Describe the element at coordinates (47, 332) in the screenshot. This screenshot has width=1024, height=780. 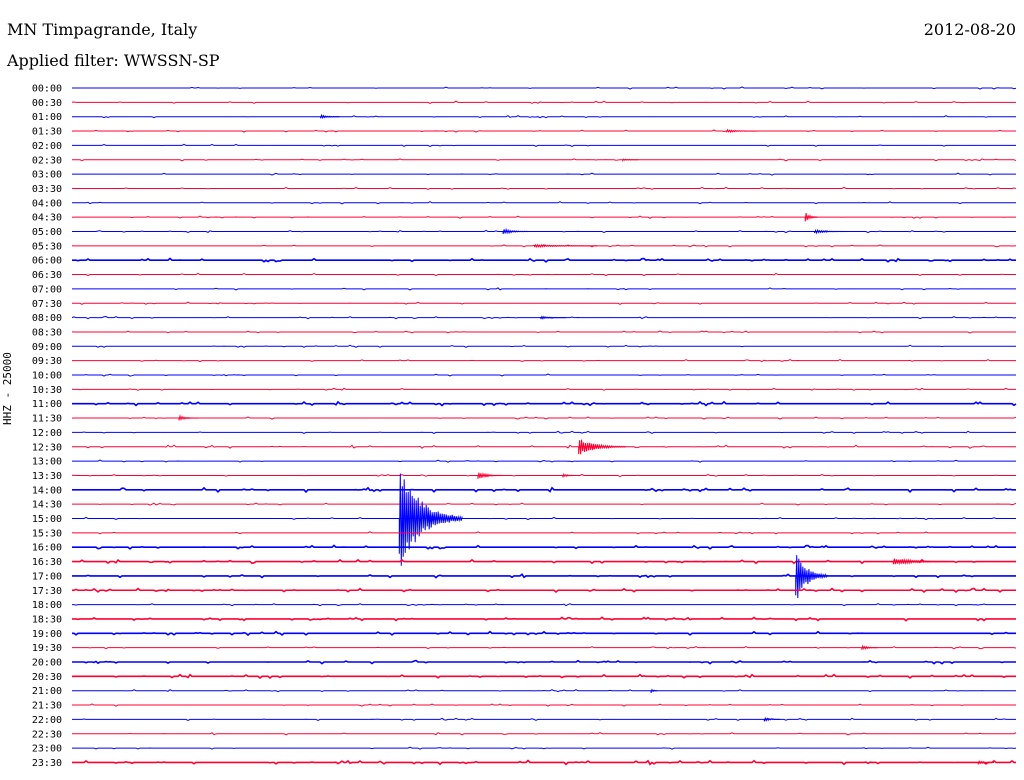
I see `row-label-0830: 08:30` at that location.